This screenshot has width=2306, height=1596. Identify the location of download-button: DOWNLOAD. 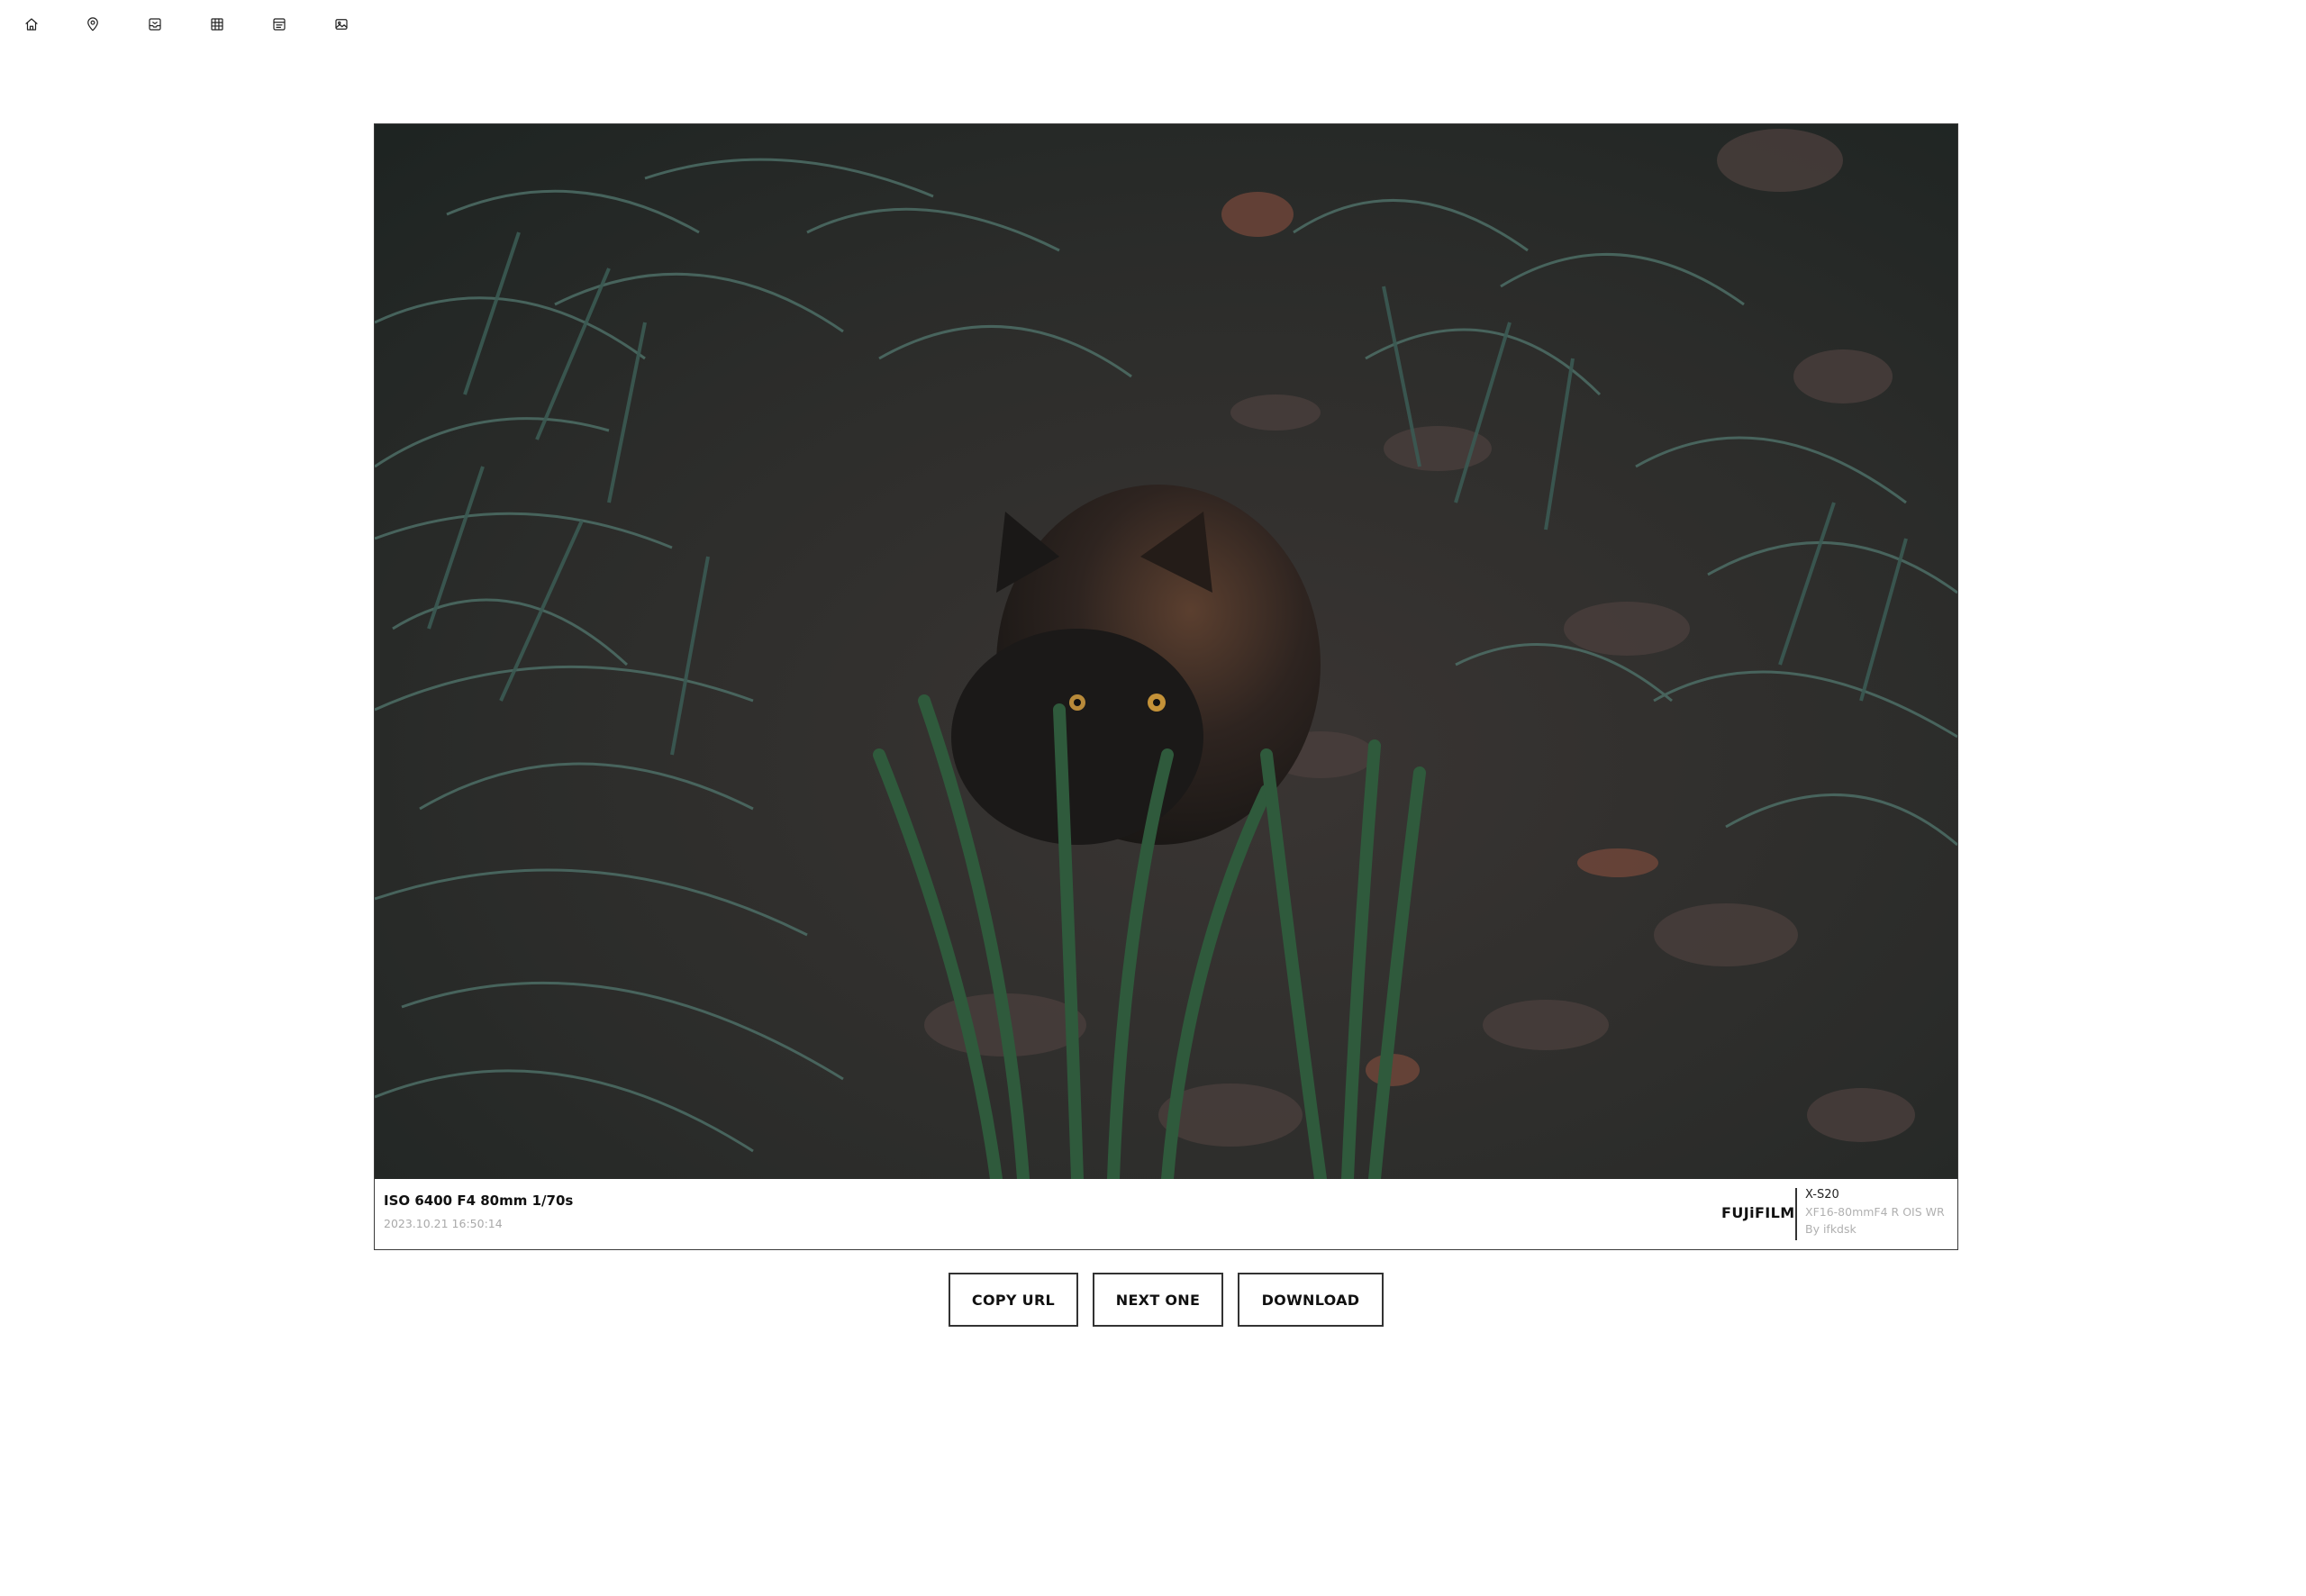
(1311, 1300).